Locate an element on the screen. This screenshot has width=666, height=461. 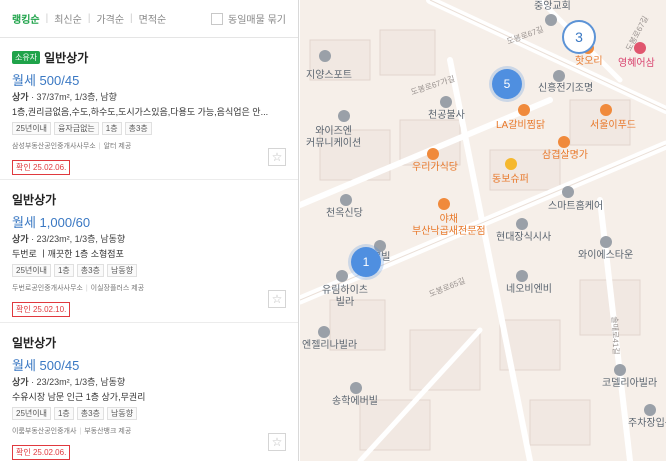
sort-ranking: 랭킹순 is located at coordinates (26, 18).